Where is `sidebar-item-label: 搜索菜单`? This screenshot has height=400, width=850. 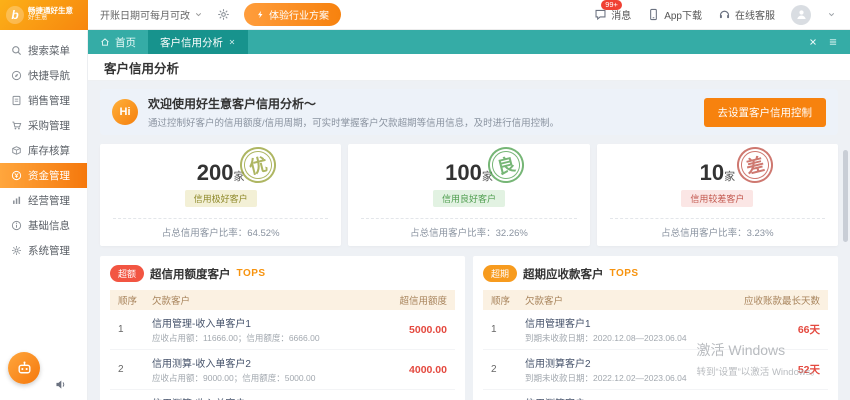 sidebar-item-label: 搜索菜单 is located at coordinates (49, 51).